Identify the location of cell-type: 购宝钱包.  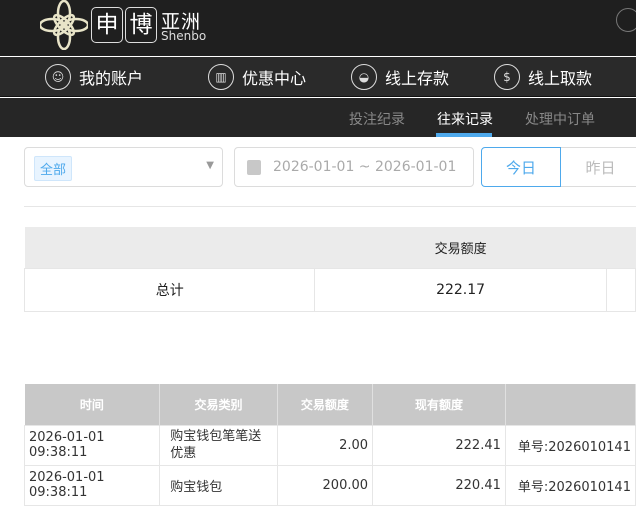
(218, 485).